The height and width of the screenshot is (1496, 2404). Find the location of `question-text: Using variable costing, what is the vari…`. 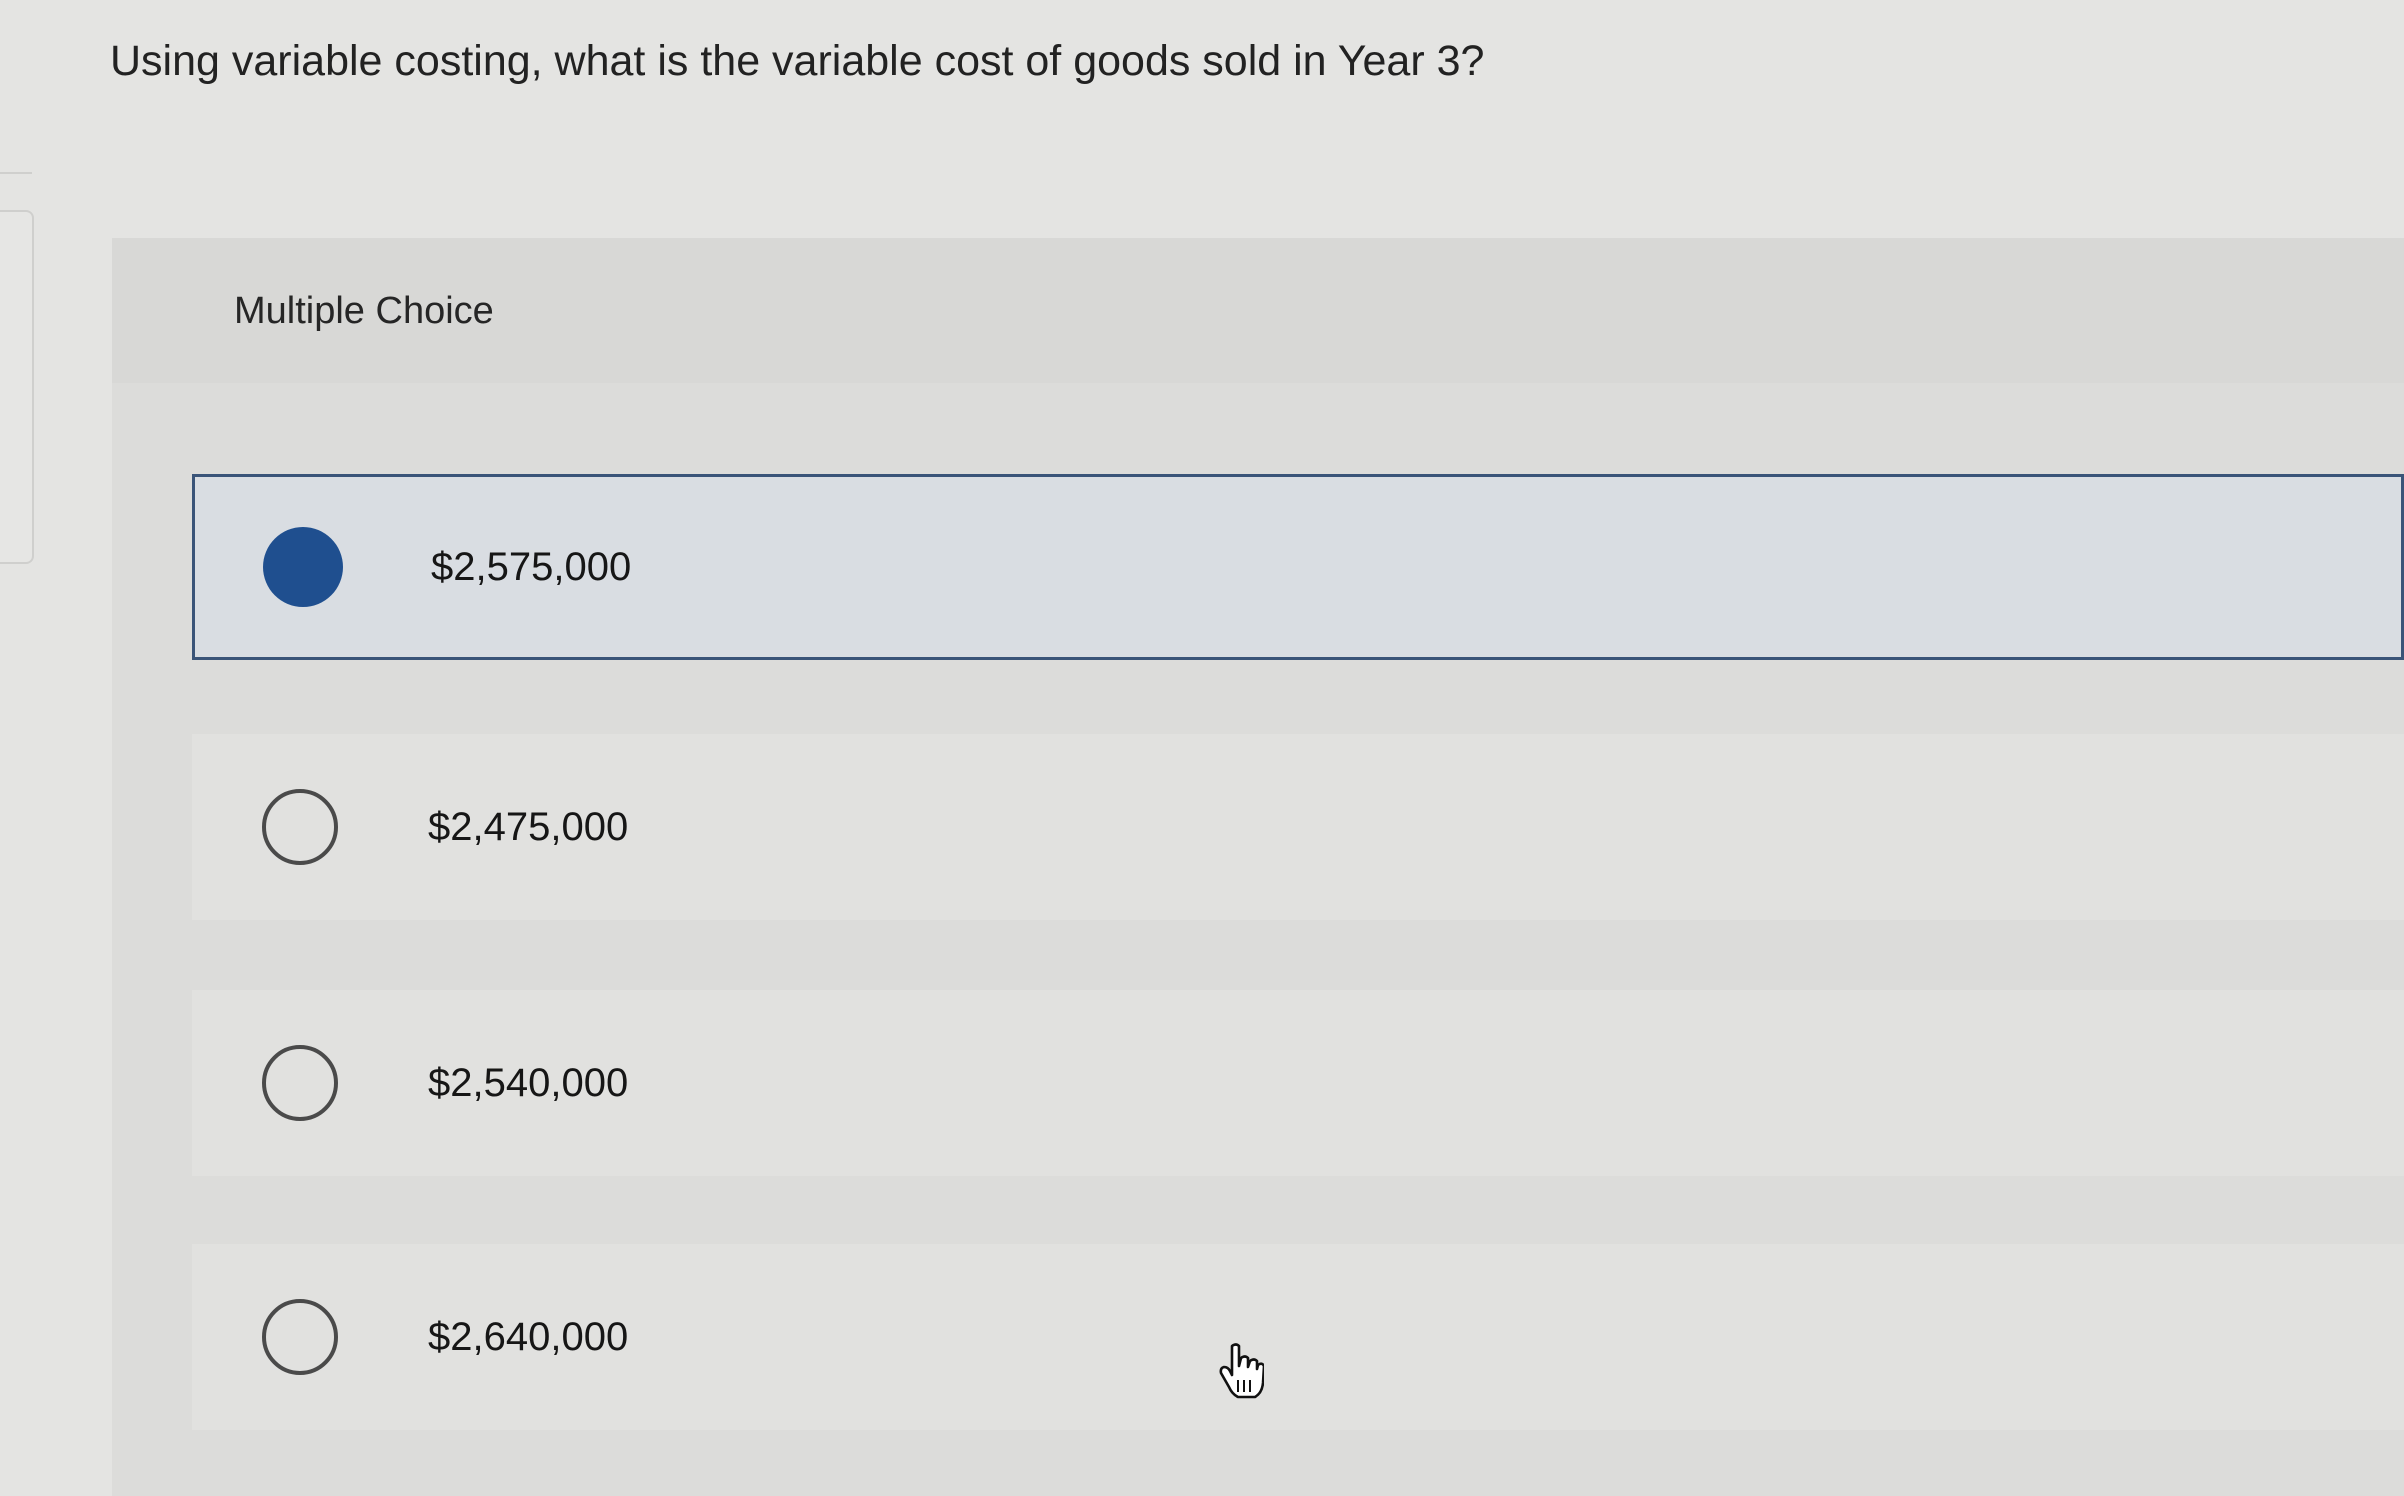

question-text: Using variable costing, what is the vari… is located at coordinates (797, 61).